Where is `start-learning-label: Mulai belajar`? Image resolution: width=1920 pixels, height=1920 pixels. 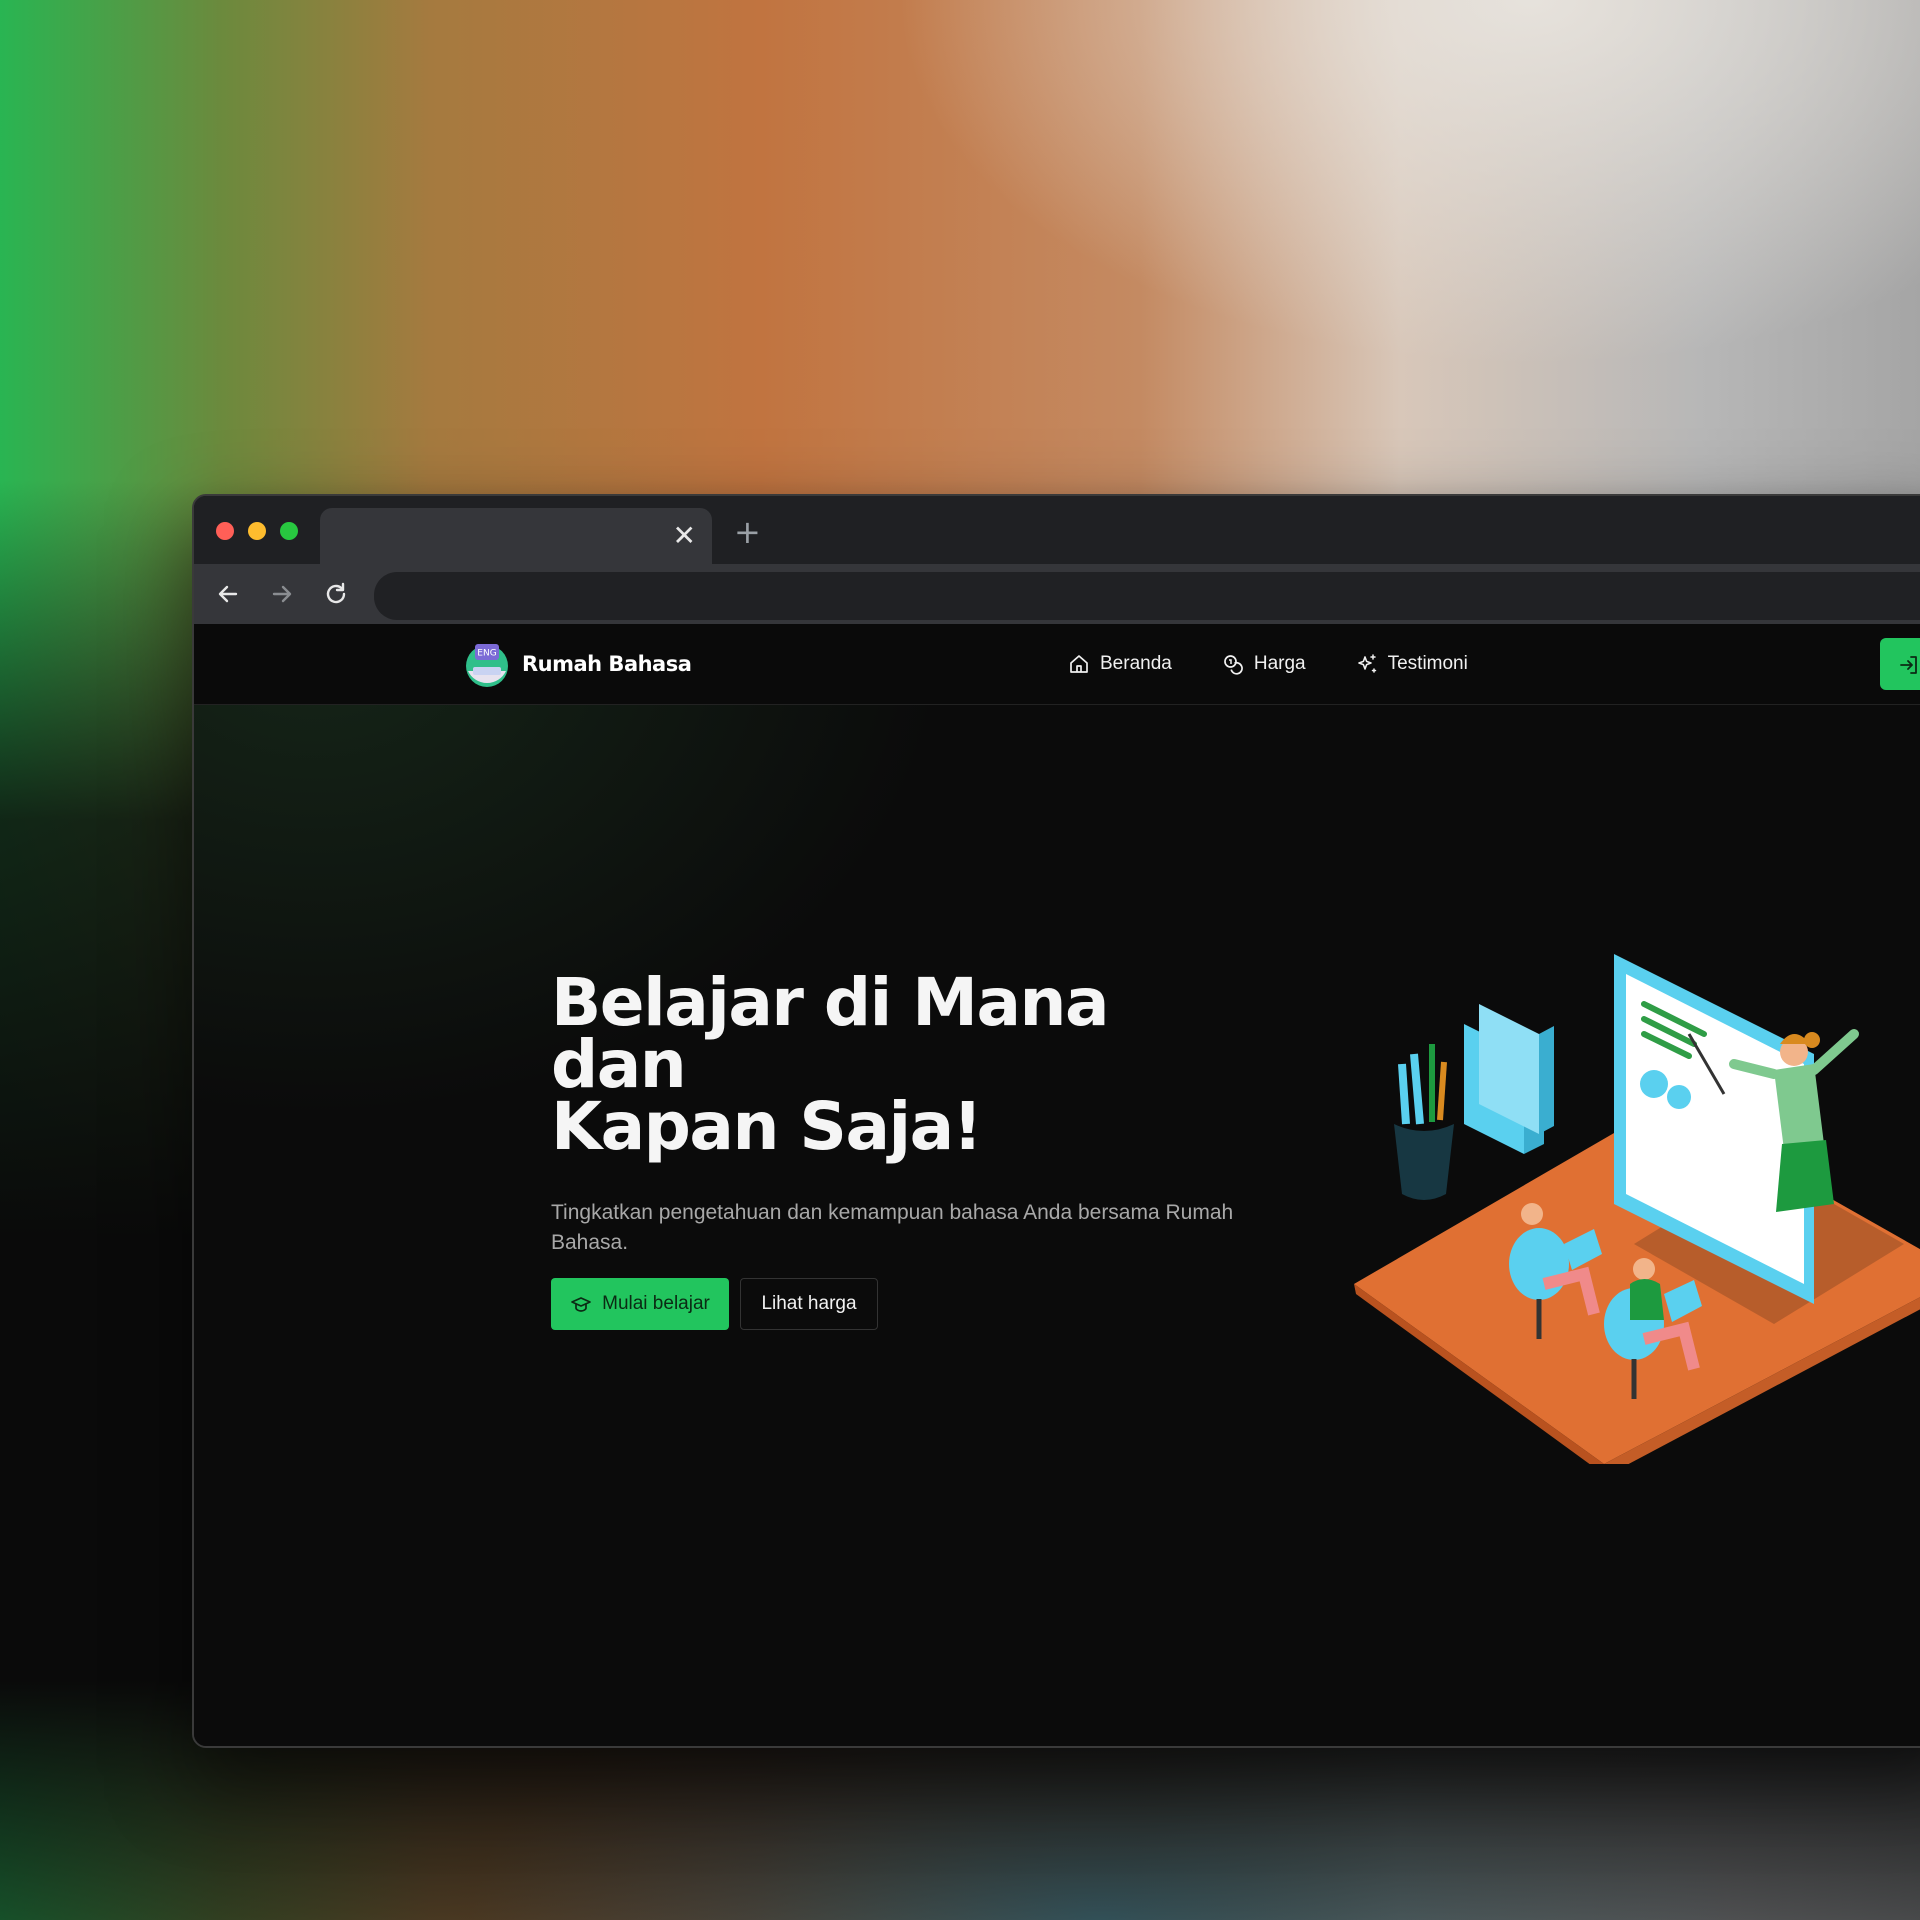
start-learning-label: Mulai belajar is located at coordinates (656, 1303).